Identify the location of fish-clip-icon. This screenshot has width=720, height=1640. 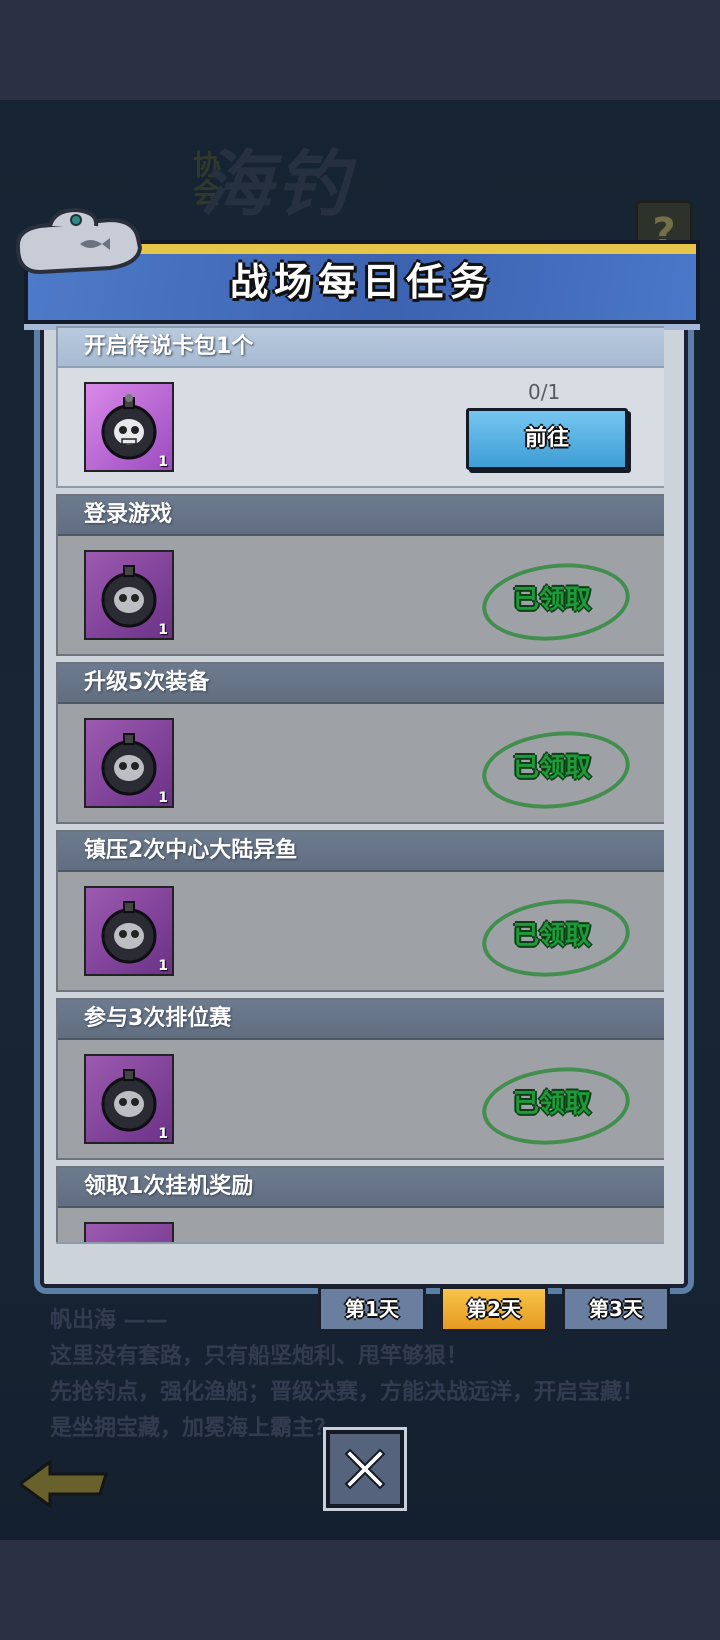
(78, 241).